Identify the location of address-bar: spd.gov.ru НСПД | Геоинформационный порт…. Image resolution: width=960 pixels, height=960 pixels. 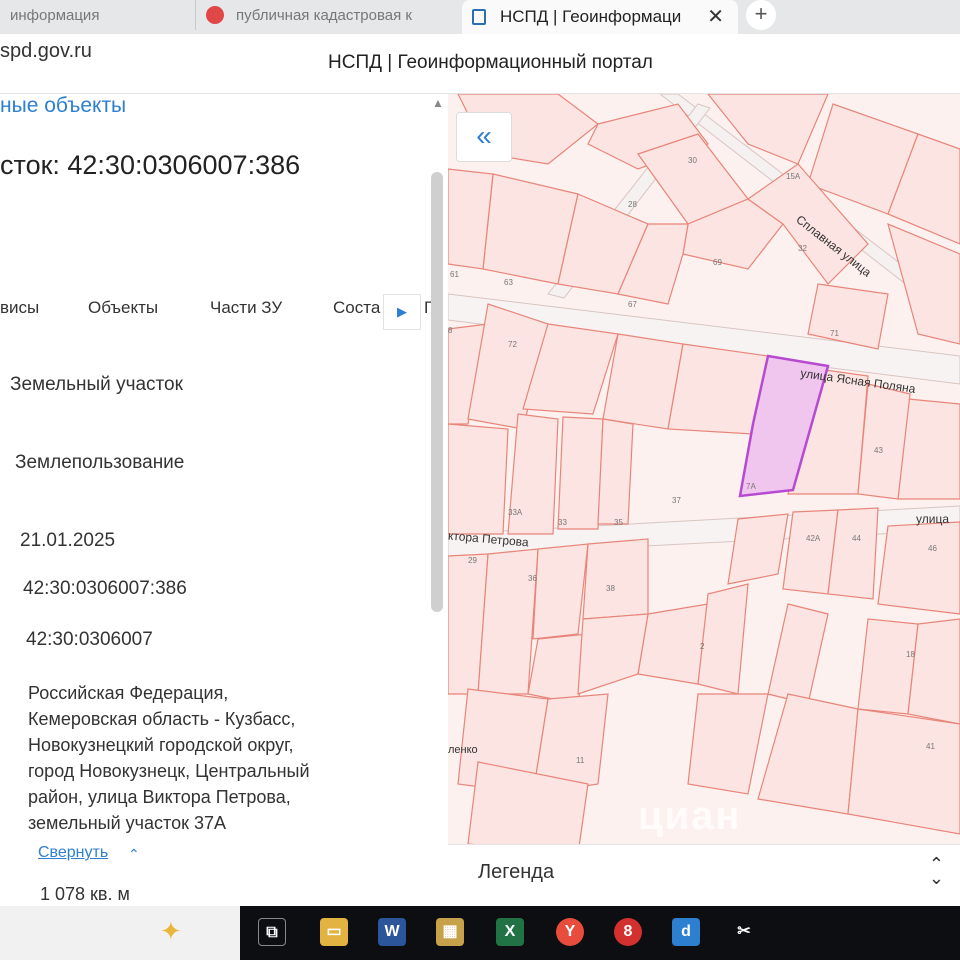
(480, 64).